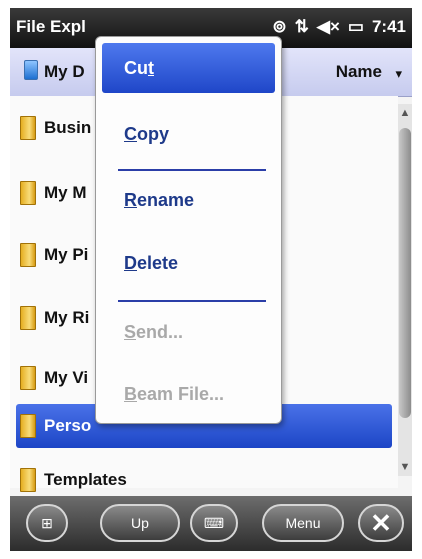 This screenshot has height=559, width=422. I want to click on menu-item-copy-accelerator: C, so click(130, 133).